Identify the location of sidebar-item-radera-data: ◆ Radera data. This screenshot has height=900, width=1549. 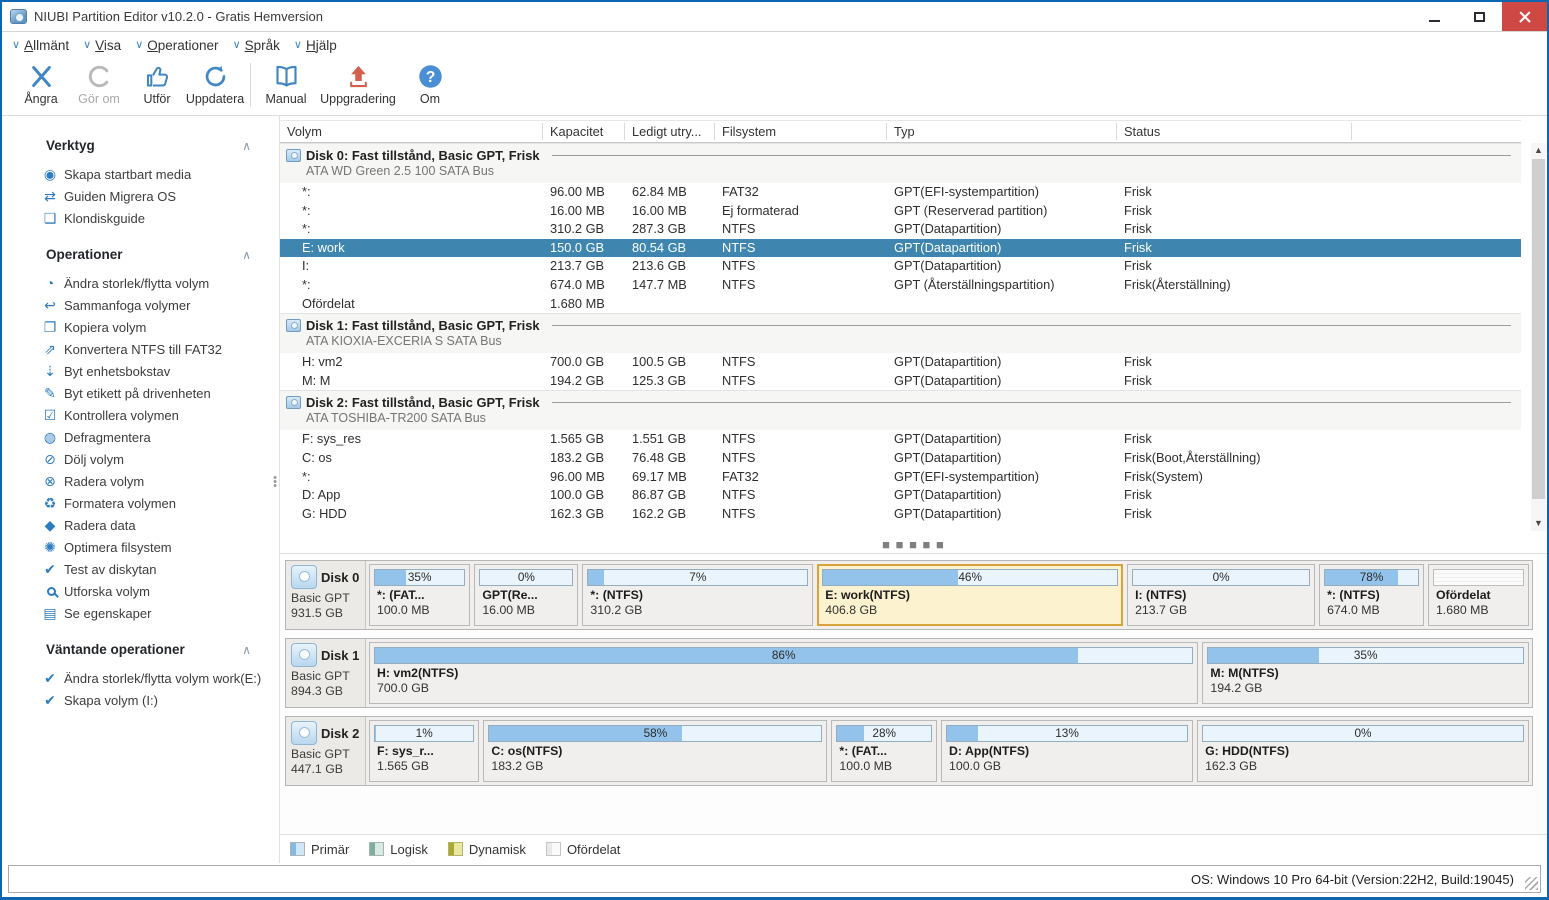
(140, 525).